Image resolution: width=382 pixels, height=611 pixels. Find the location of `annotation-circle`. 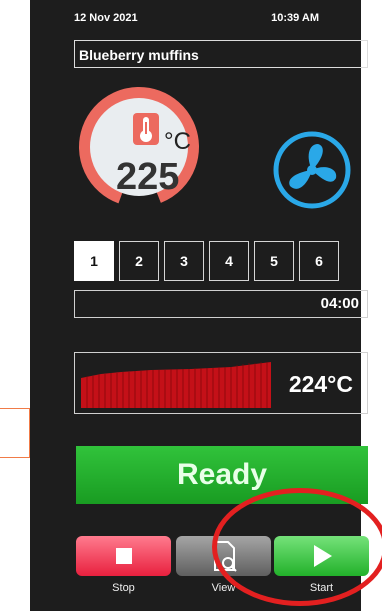

annotation-circle is located at coordinates (297, 547).